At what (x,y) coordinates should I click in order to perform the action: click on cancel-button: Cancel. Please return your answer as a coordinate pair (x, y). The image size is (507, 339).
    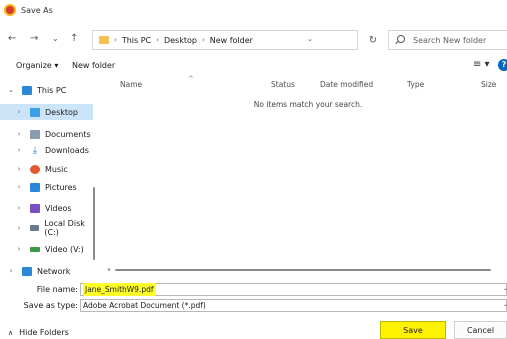
    Looking at the image, I should click on (480, 330).